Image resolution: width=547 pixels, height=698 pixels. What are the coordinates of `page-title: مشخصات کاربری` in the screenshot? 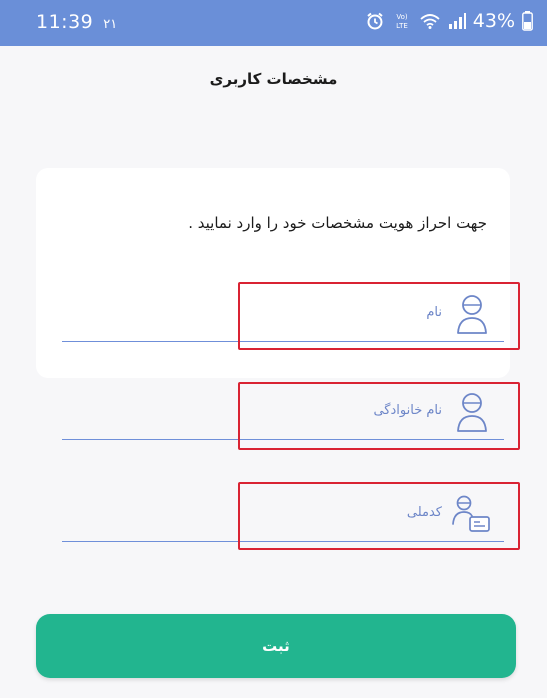 It's located at (273, 79).